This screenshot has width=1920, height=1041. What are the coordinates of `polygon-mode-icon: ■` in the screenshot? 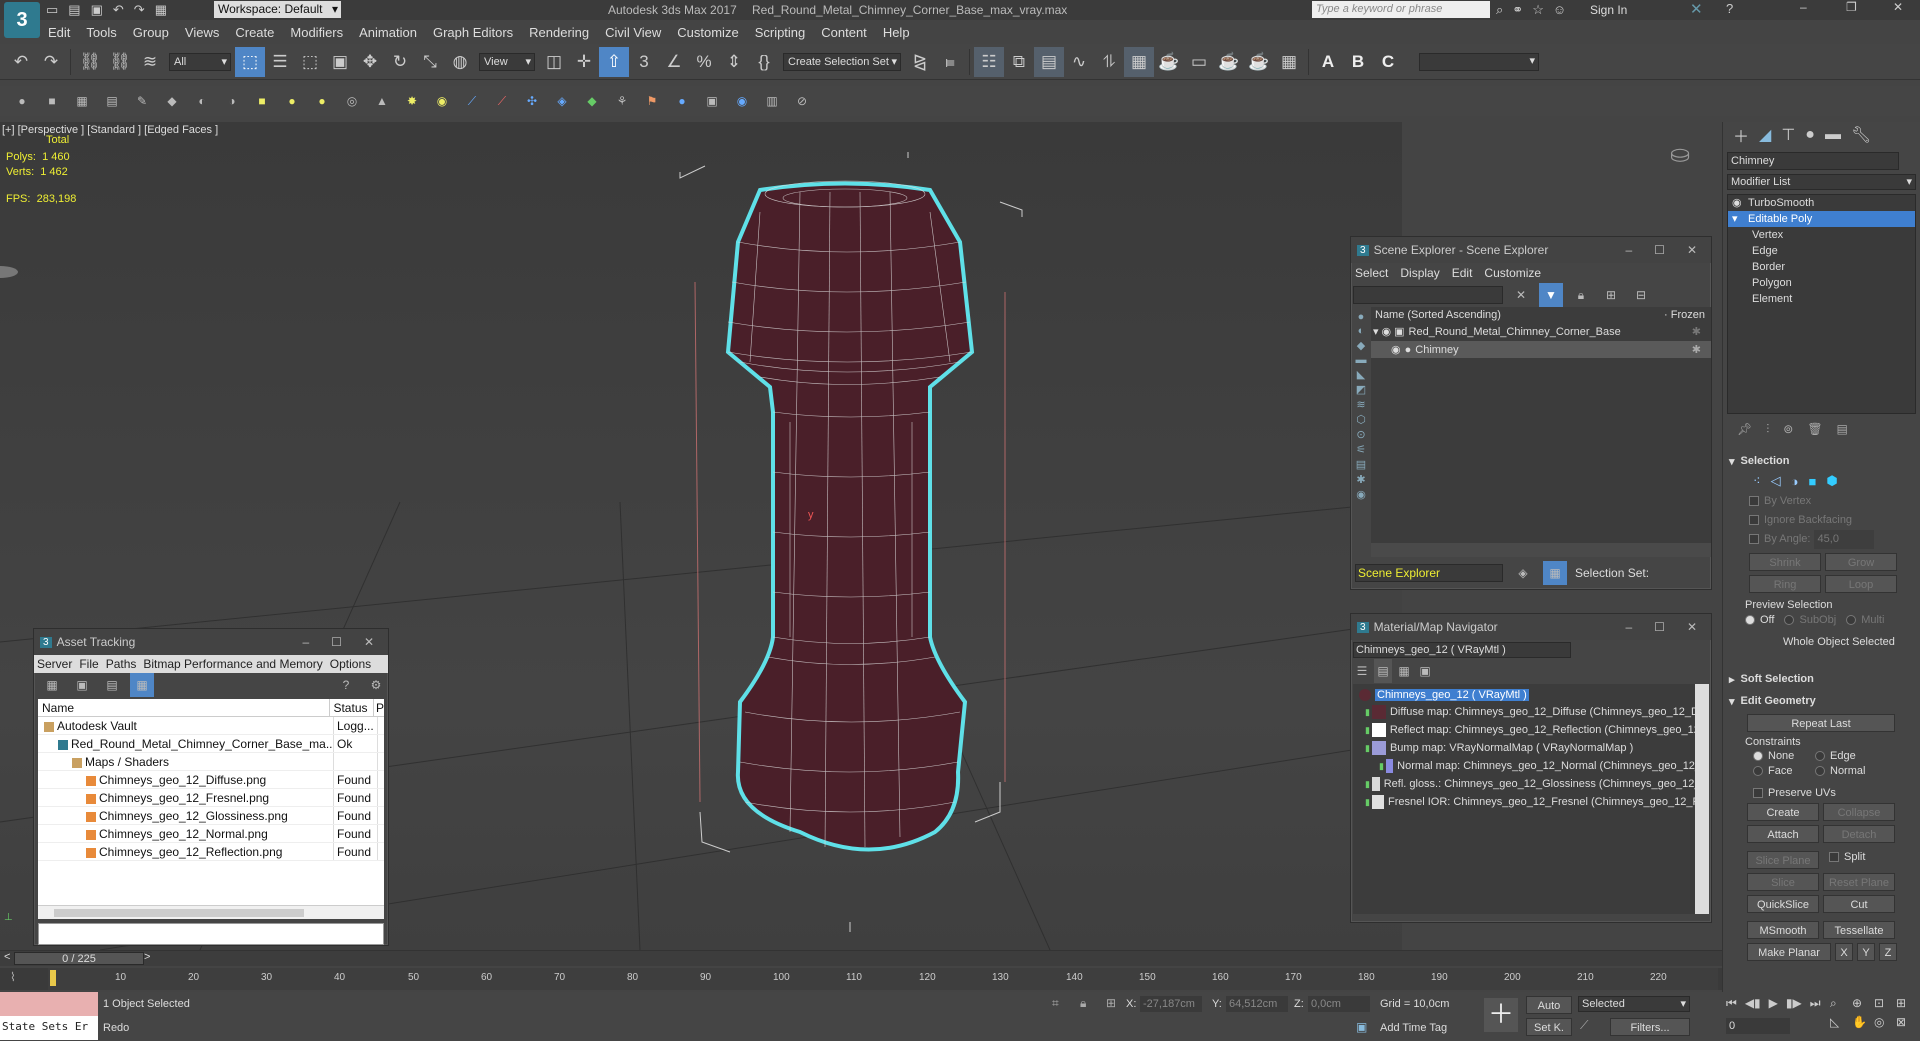 It's located at (1812, 481).